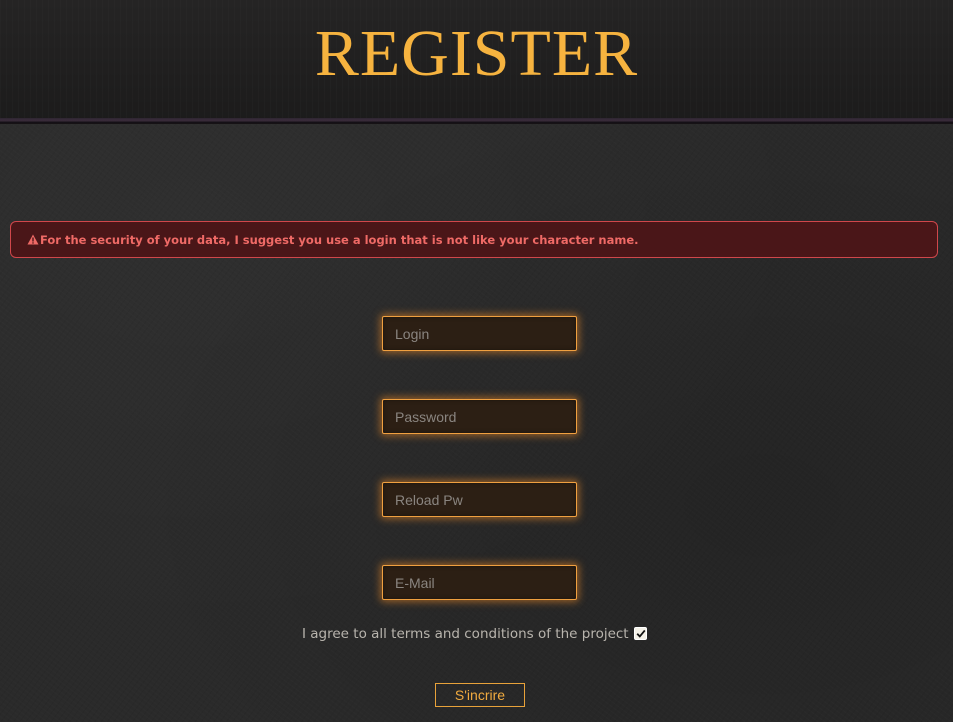 The height and width of the screenshot is (722, 953). What do you see at coordinates (476, 121) in the screenshot?
I see `header-divider` at bounding box center [476, 121].